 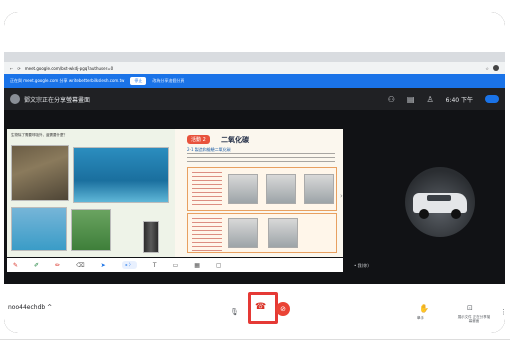 I want to click on phone-hangup-icon: ☎, so click(x=260, y=307).